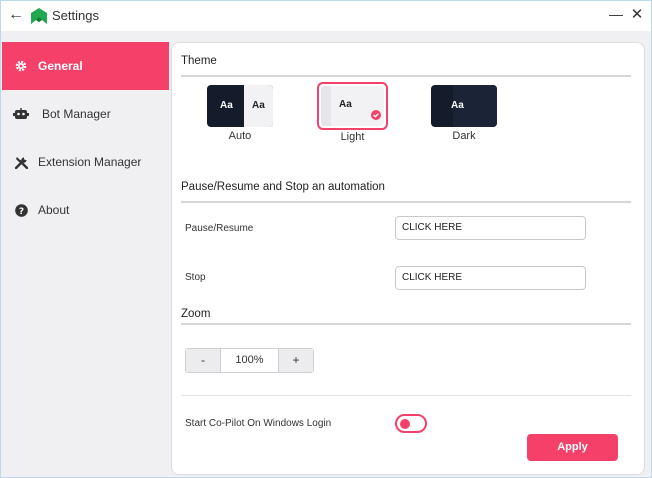 The width and height of the screenshot is (652, 478). Describe the element at coordinates (76, 114) in the screenshot. I see `sidebar-item-label: Bot Manager` at that location.